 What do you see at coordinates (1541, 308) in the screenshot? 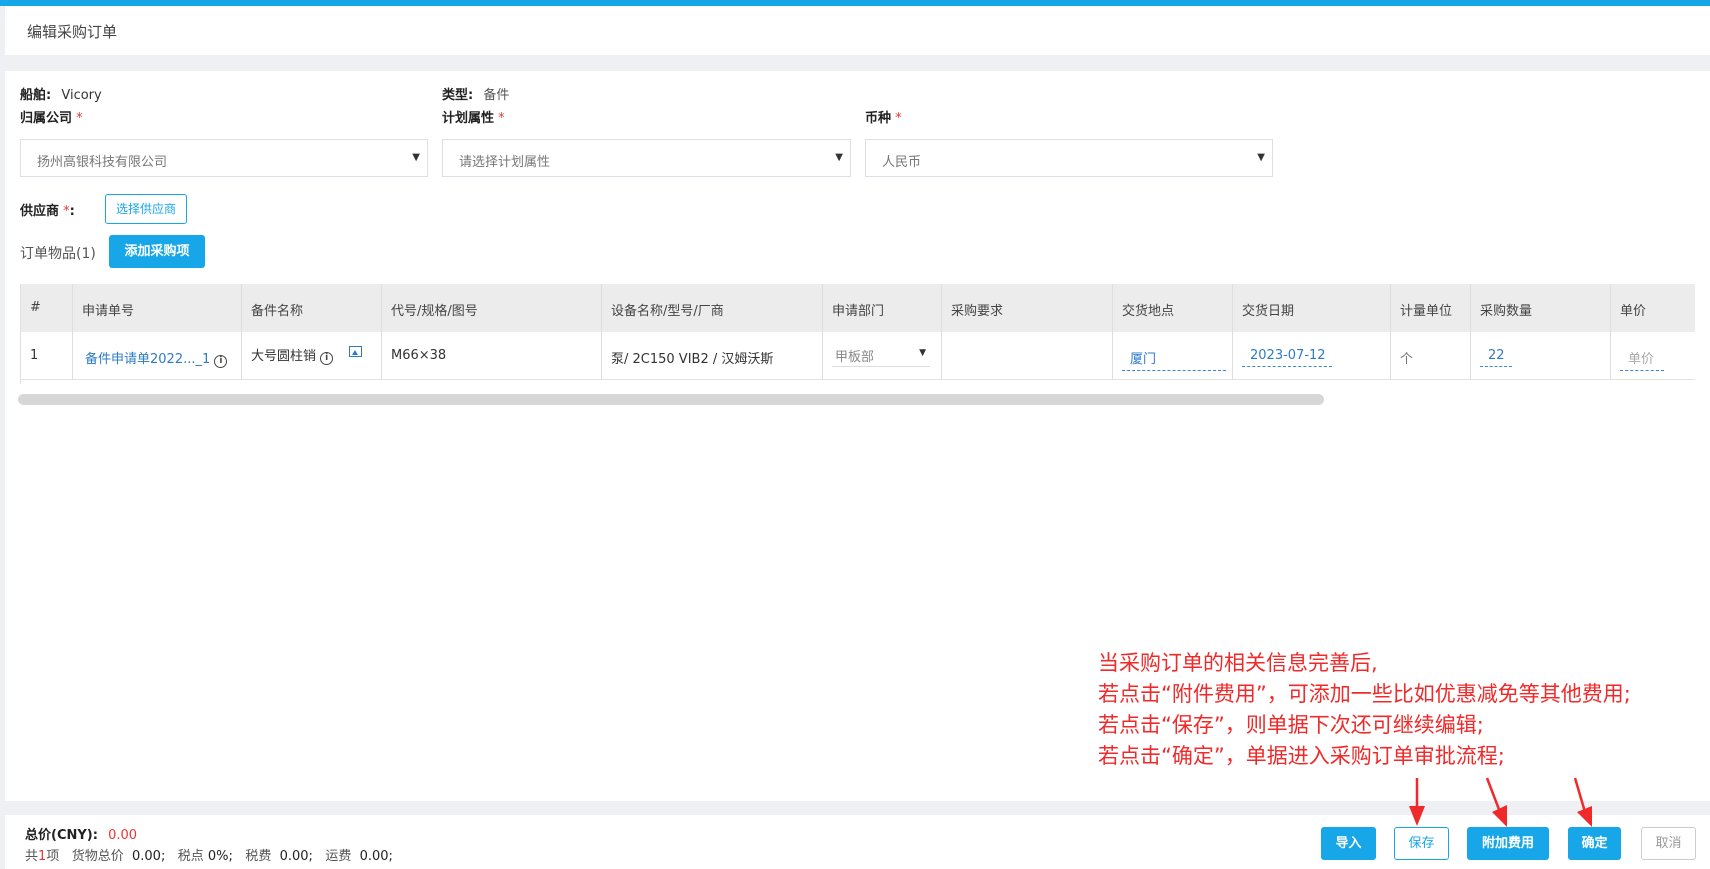
I see `col-header-quantity: 采购数量` at bounding box center [1541, 308].